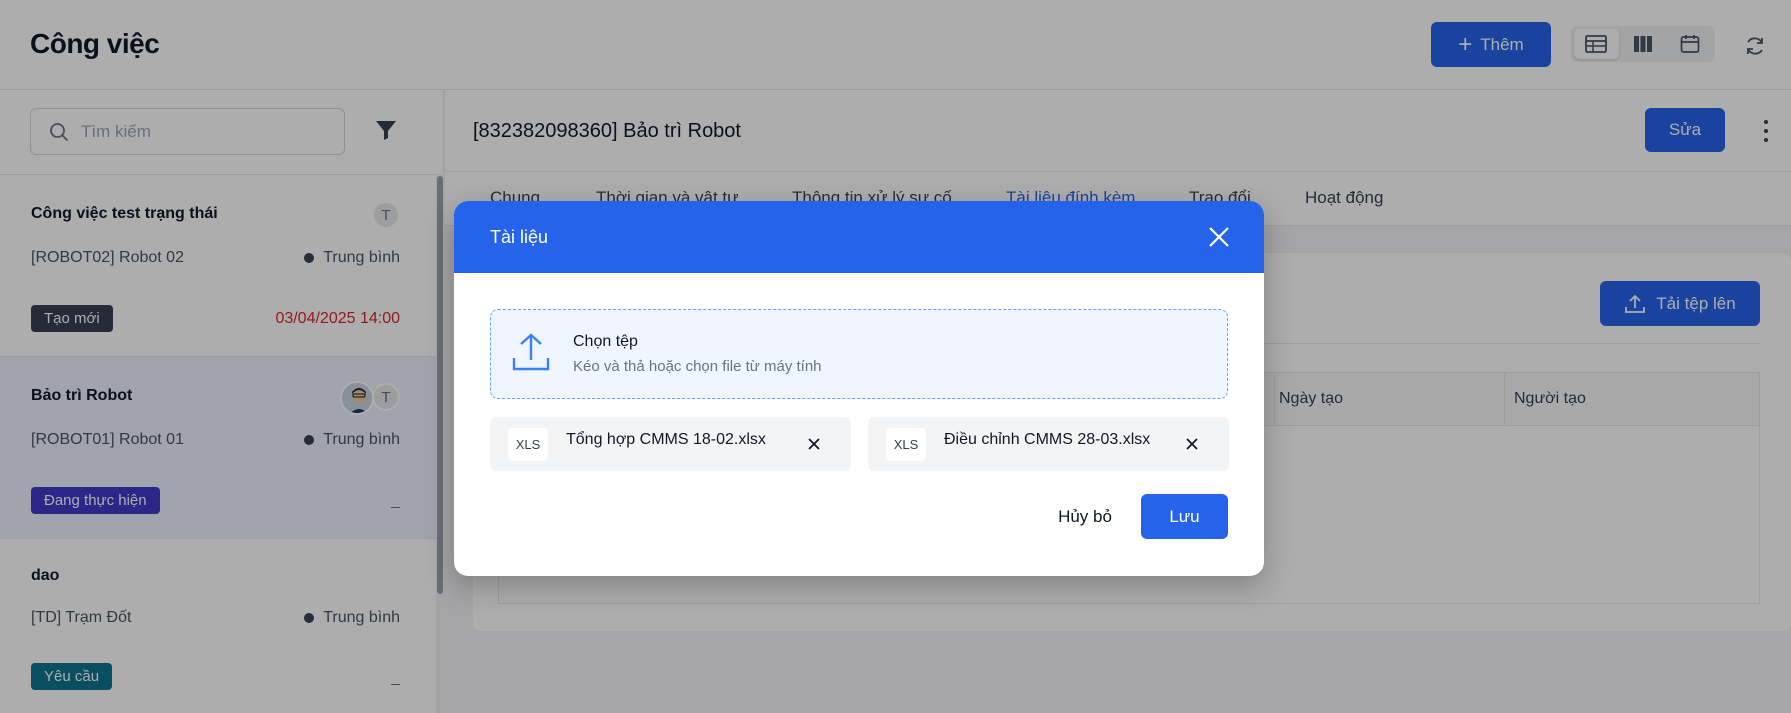 Image resolution: width=1791 pixels, height=713 pixels. What do you see at coordinates (519, 237) in the screenshot?
I see `modal-title: Tài liệu` at bounding box center [519, 237].